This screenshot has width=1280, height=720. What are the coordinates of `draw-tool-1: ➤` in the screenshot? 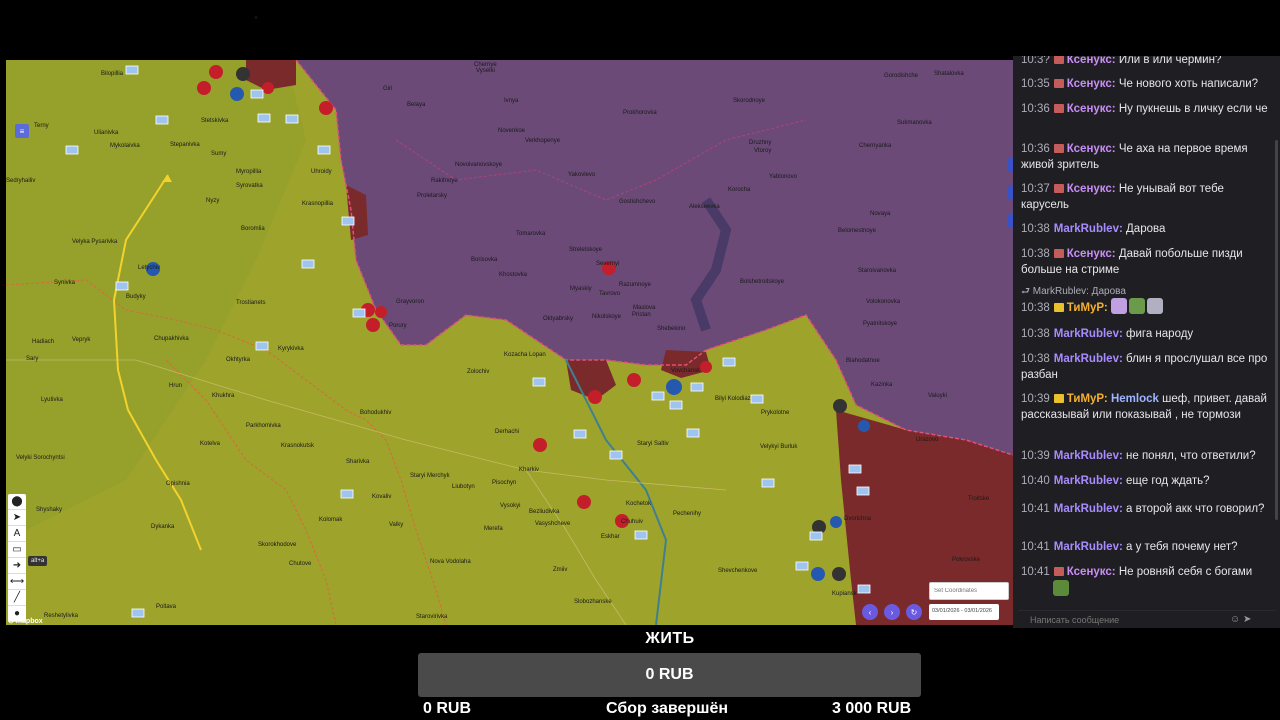 It's located at (17, 518).